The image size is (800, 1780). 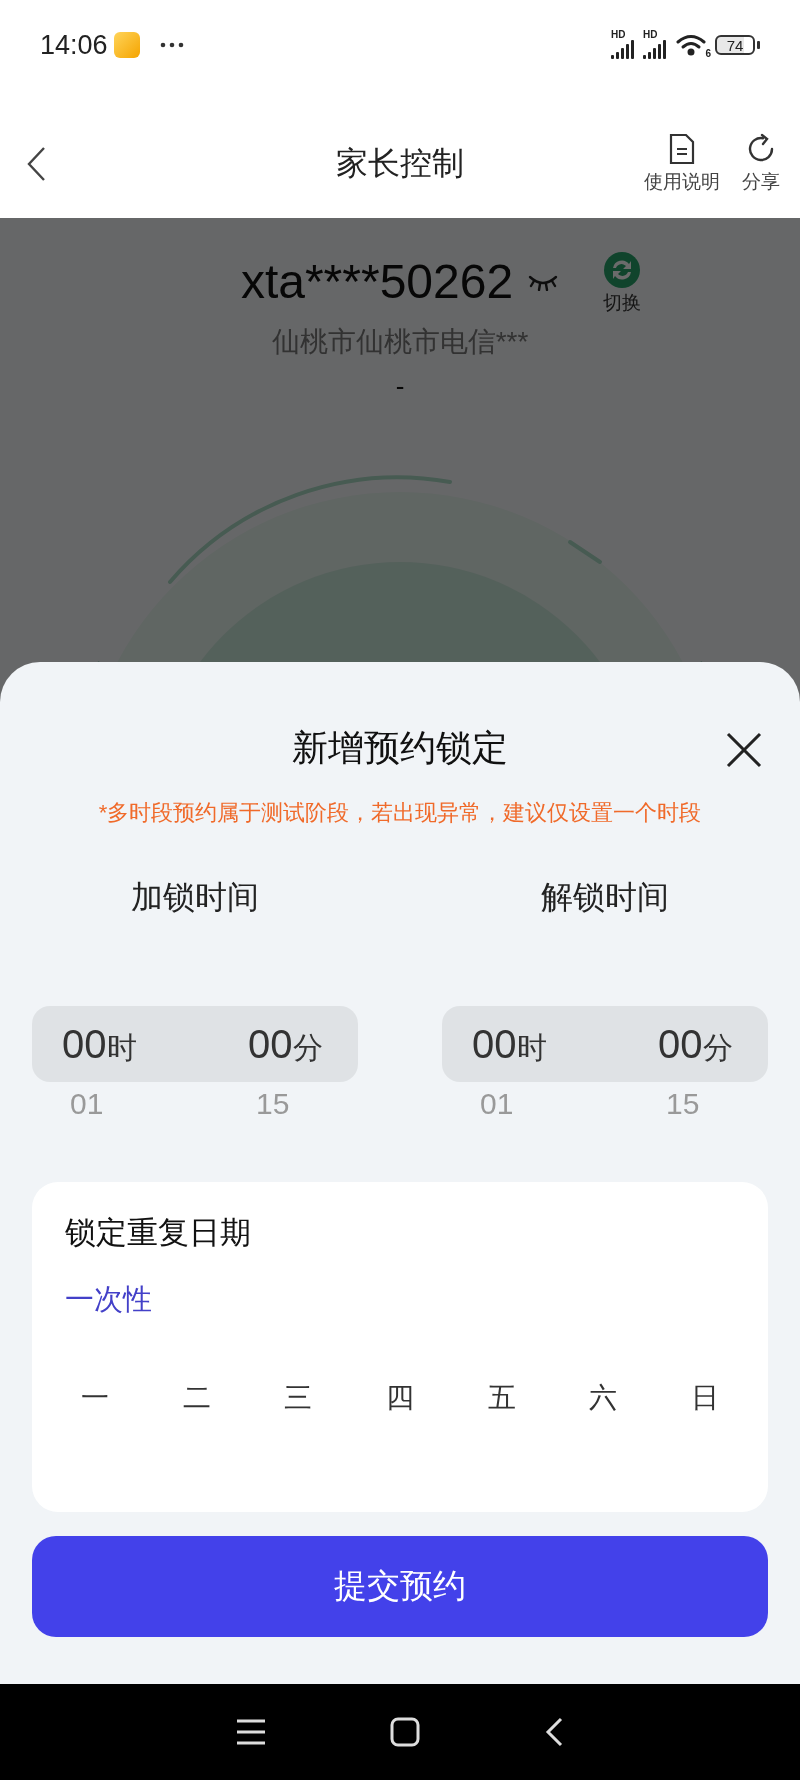 I want to click on weekday-toggle: 三, so click(x=298, y=1398).